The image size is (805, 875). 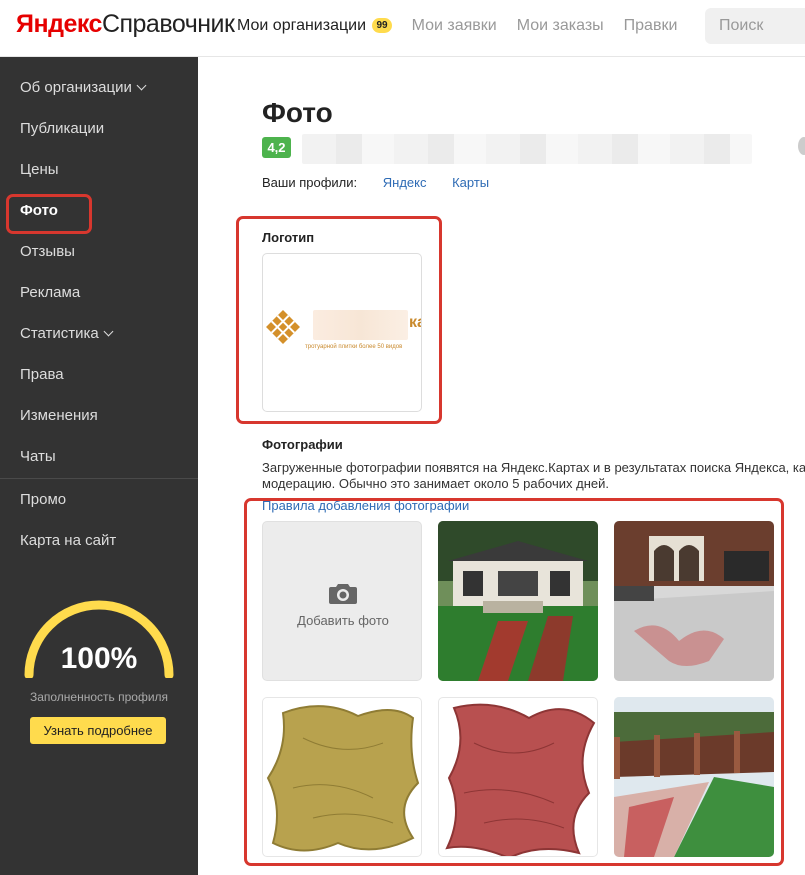 I want to click on brand-name: Яндекс, so click(x=59, y=24).